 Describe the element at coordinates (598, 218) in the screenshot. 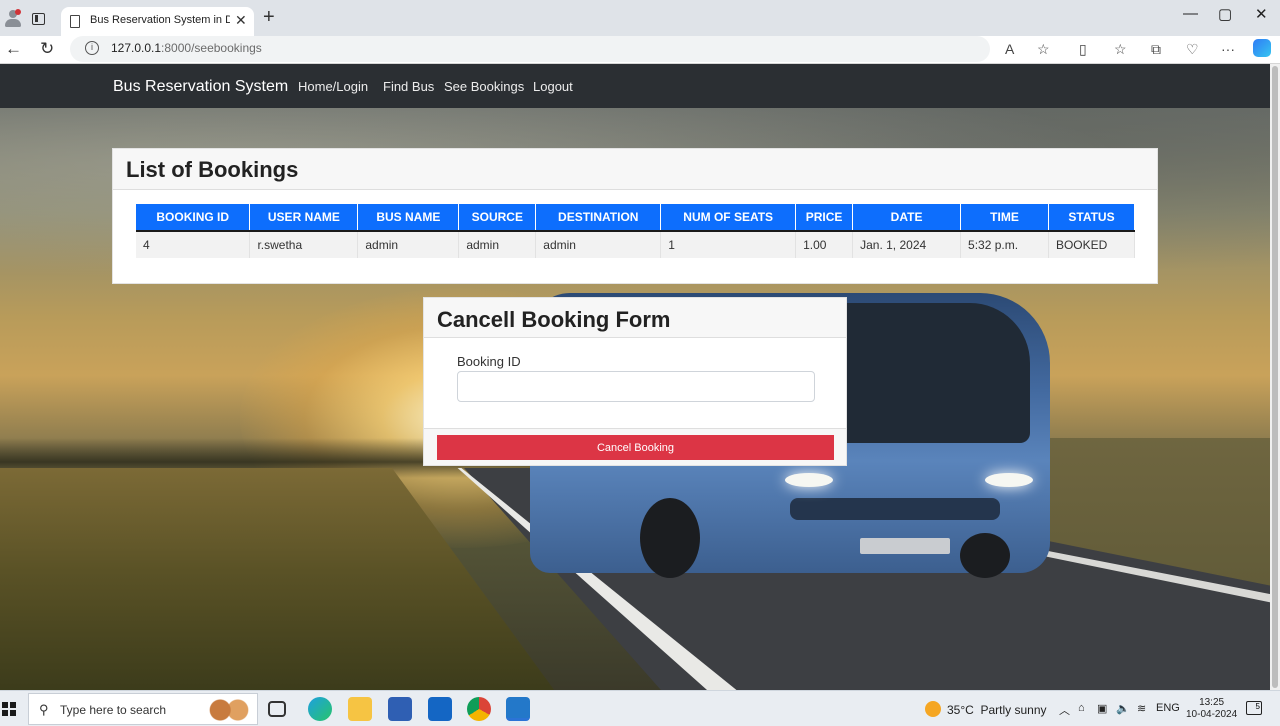

I see `col-destination: DESTINATION` at that location.